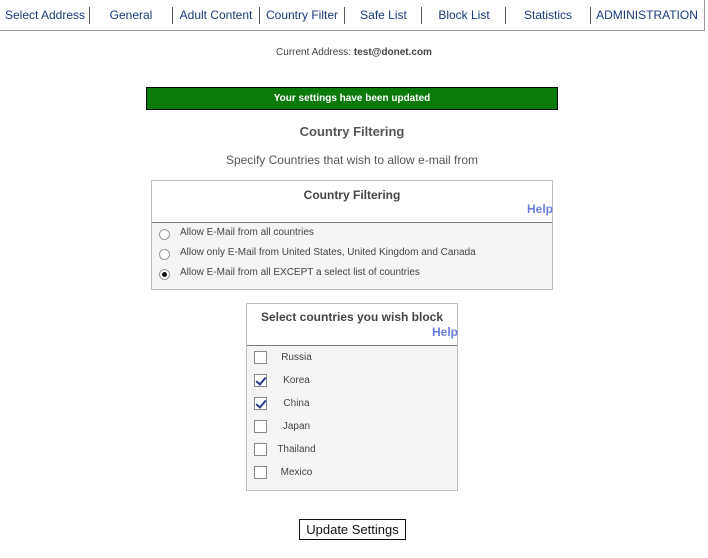  What do you see at coordinates (216, 15) in the screenshot?
I see `nav-adult-content: Adult Content` at bounding box center [216, 15].